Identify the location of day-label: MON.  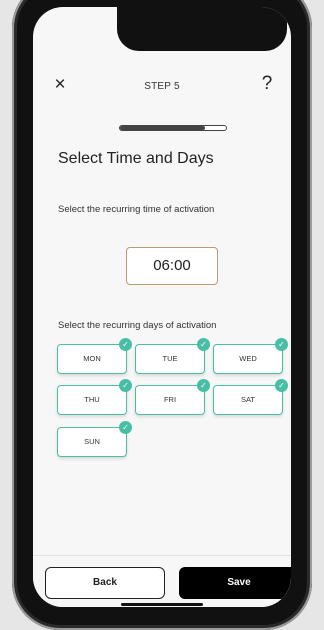
(92, 358).